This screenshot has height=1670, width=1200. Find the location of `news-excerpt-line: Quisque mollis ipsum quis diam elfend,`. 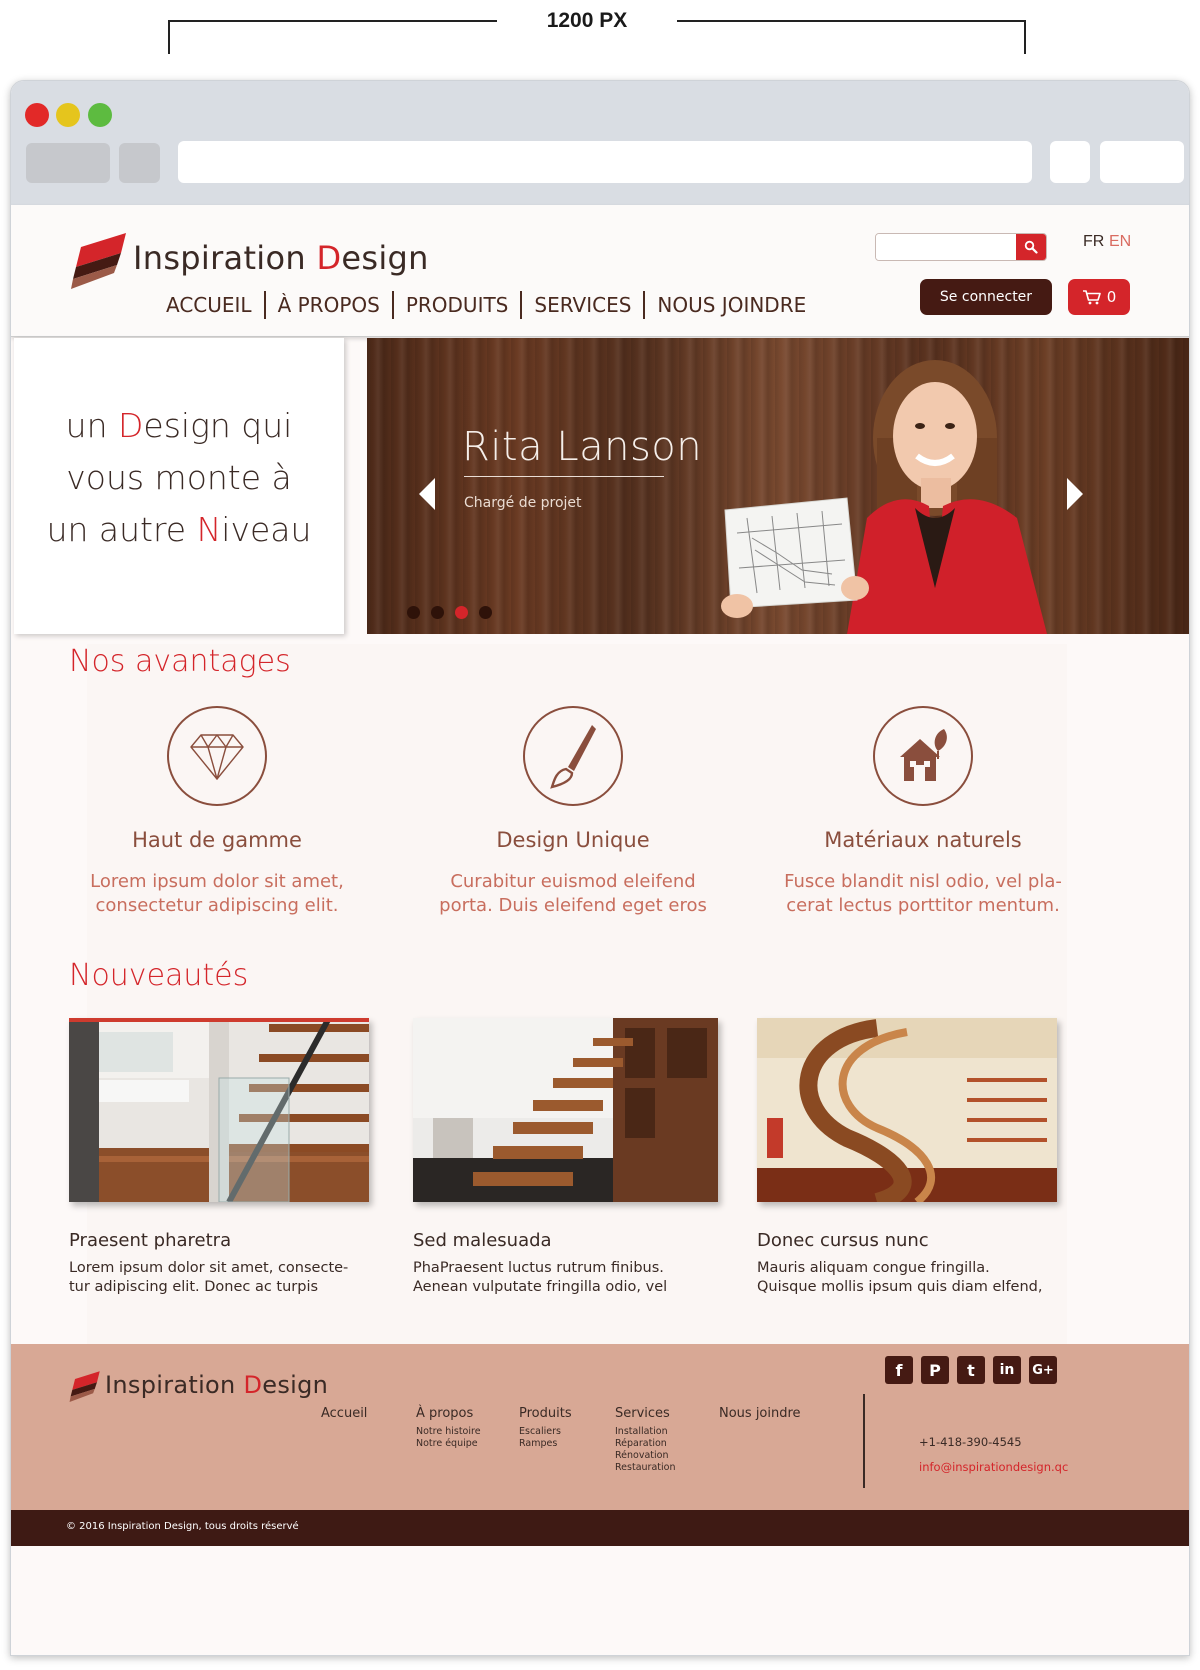

news-excerpt-line: Quisque mollis ipsum quis diam elfend, is located at coordinates (900, 1287).